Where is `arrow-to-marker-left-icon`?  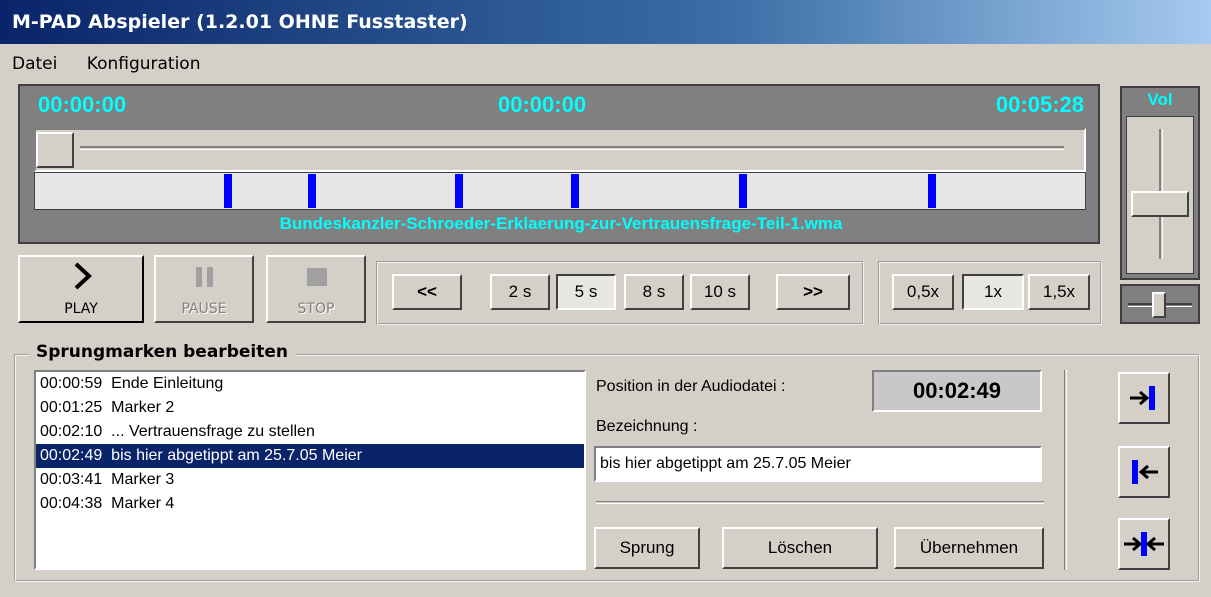 arrow-to-marker-left-icon is located at coordinates (1145, 472).